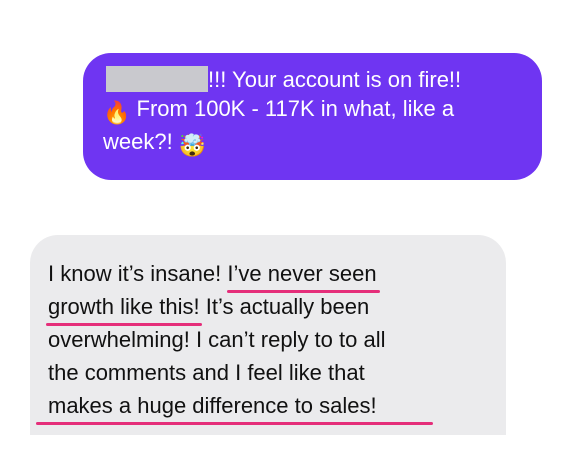 This screenshot has width=574, height=474. What do you see at coordinates (303, 275) in the screenshot?
I see `underlined-highlight-1: I’ve never seen` at bounding box center [303, 275].